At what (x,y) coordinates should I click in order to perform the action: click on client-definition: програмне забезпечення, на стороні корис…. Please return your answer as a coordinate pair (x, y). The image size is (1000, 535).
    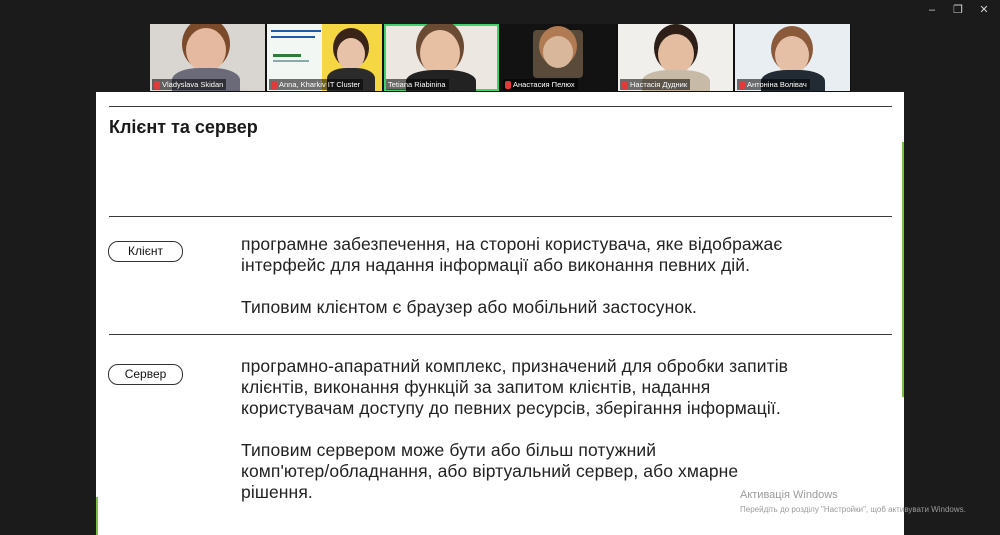
    Looking at the image, I should click on (511, 276).